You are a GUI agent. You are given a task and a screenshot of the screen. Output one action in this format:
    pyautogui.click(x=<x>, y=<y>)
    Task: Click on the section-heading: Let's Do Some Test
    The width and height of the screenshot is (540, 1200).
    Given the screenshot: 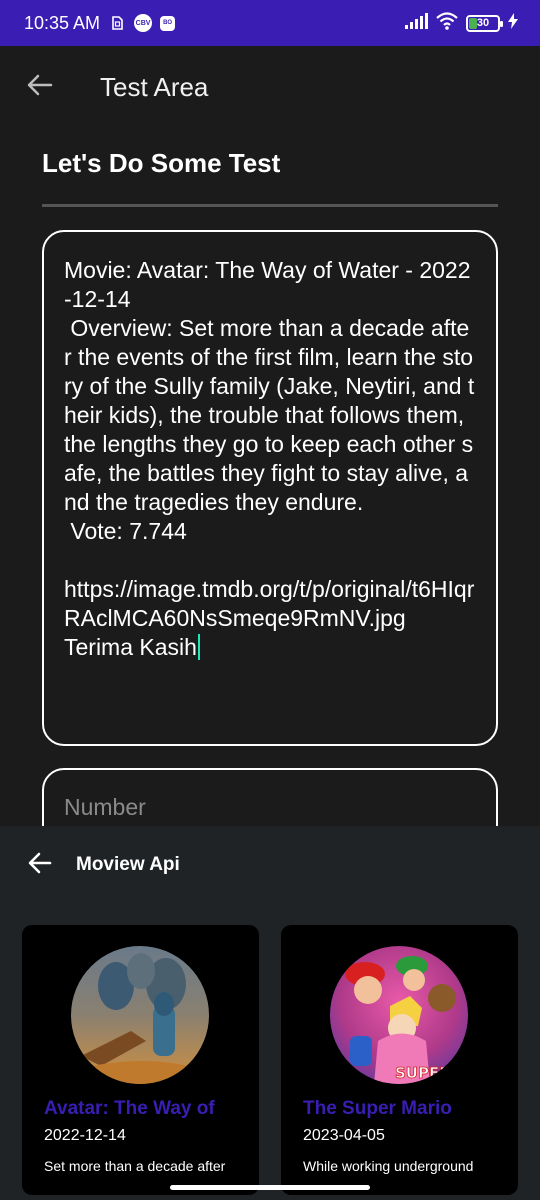 What is the action you would take?
    pyautogui.click(x=161, y=163)
    